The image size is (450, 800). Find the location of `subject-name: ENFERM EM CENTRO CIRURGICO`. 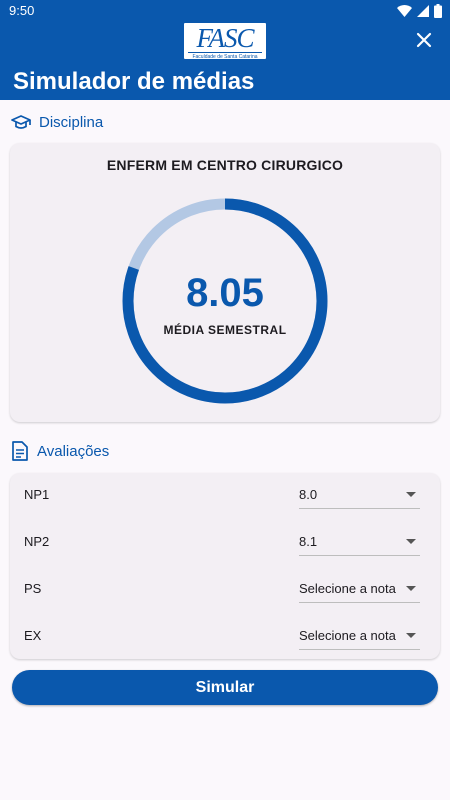

subject-name: ENFERM EM CENTRO CIRURGICO is located at coordinates (225, 165).